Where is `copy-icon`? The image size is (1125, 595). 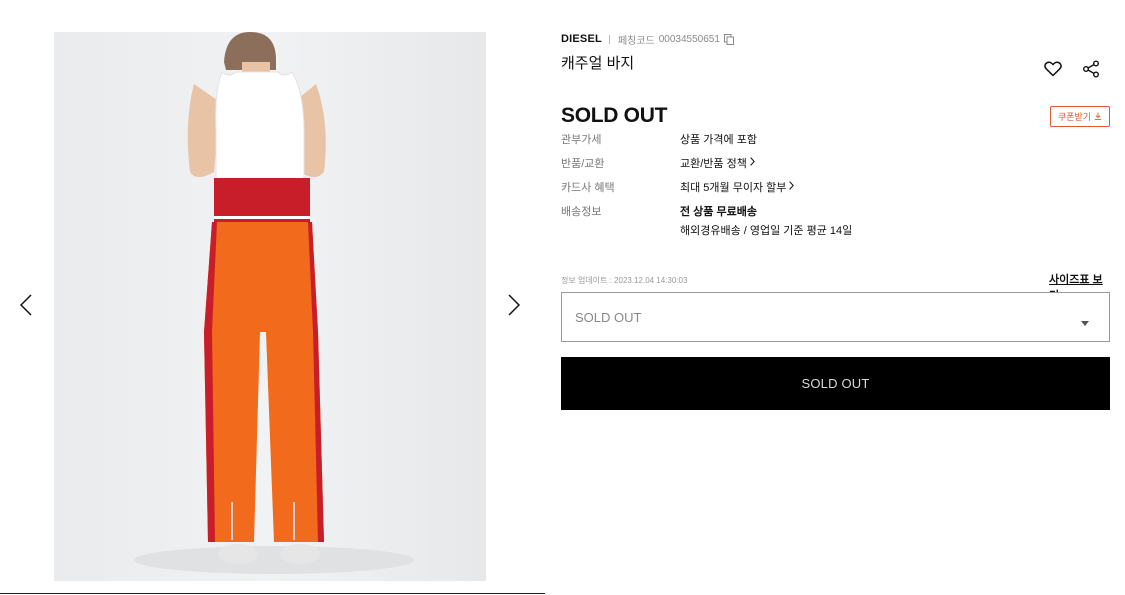
copy-icon is located at coordinates (728, 39).